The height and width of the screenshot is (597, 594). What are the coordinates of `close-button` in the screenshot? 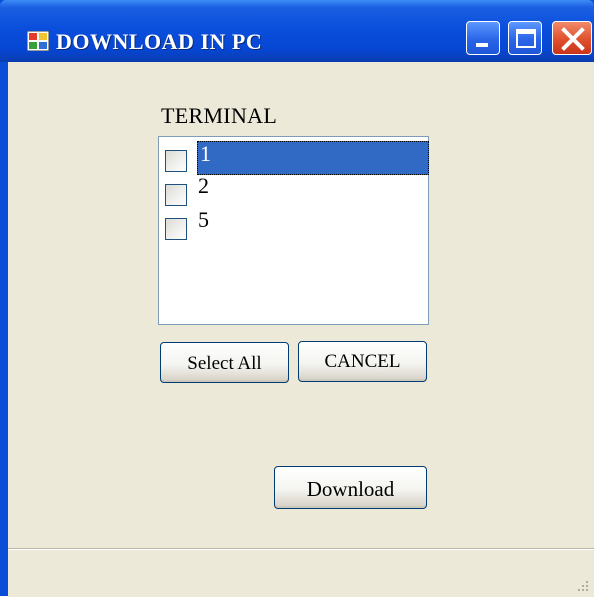 It's located at (572, 38).